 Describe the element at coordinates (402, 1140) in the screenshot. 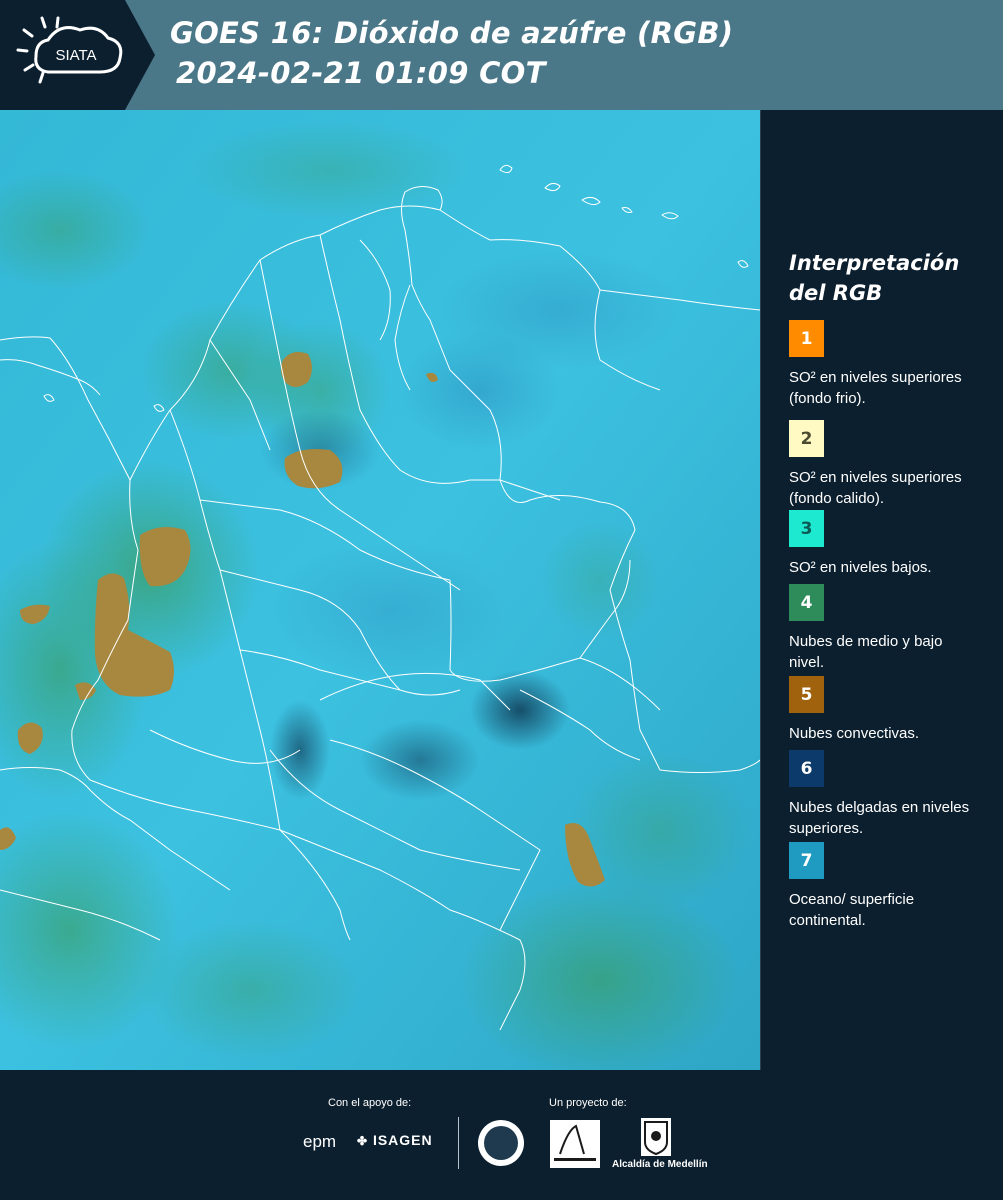

I see `isagen-text: ISAGEN` at that location.